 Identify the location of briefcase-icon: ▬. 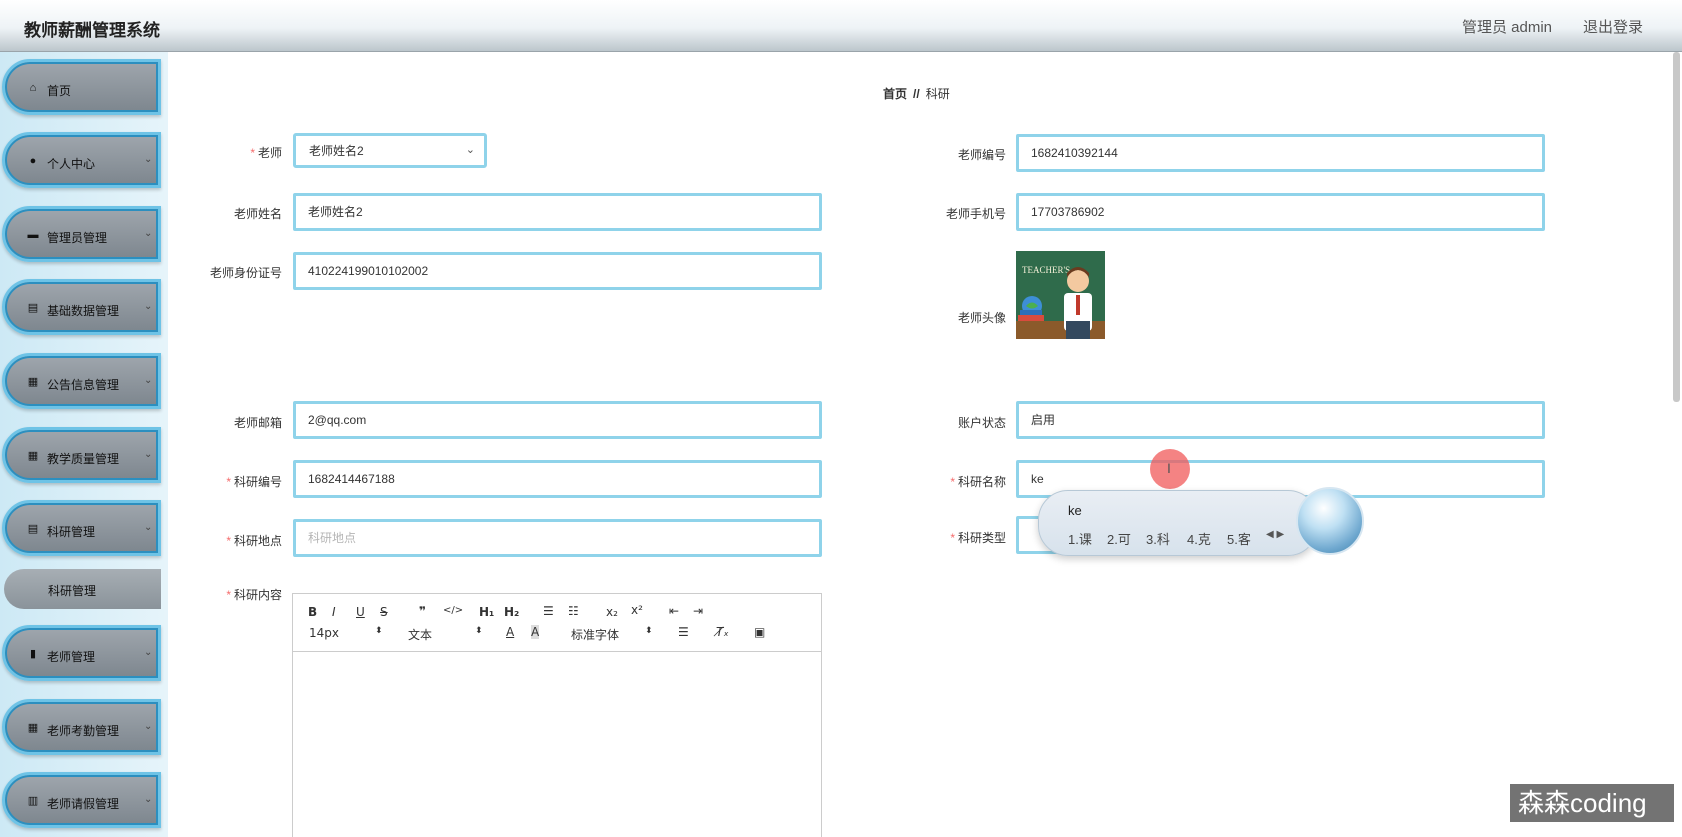
(33, 235).